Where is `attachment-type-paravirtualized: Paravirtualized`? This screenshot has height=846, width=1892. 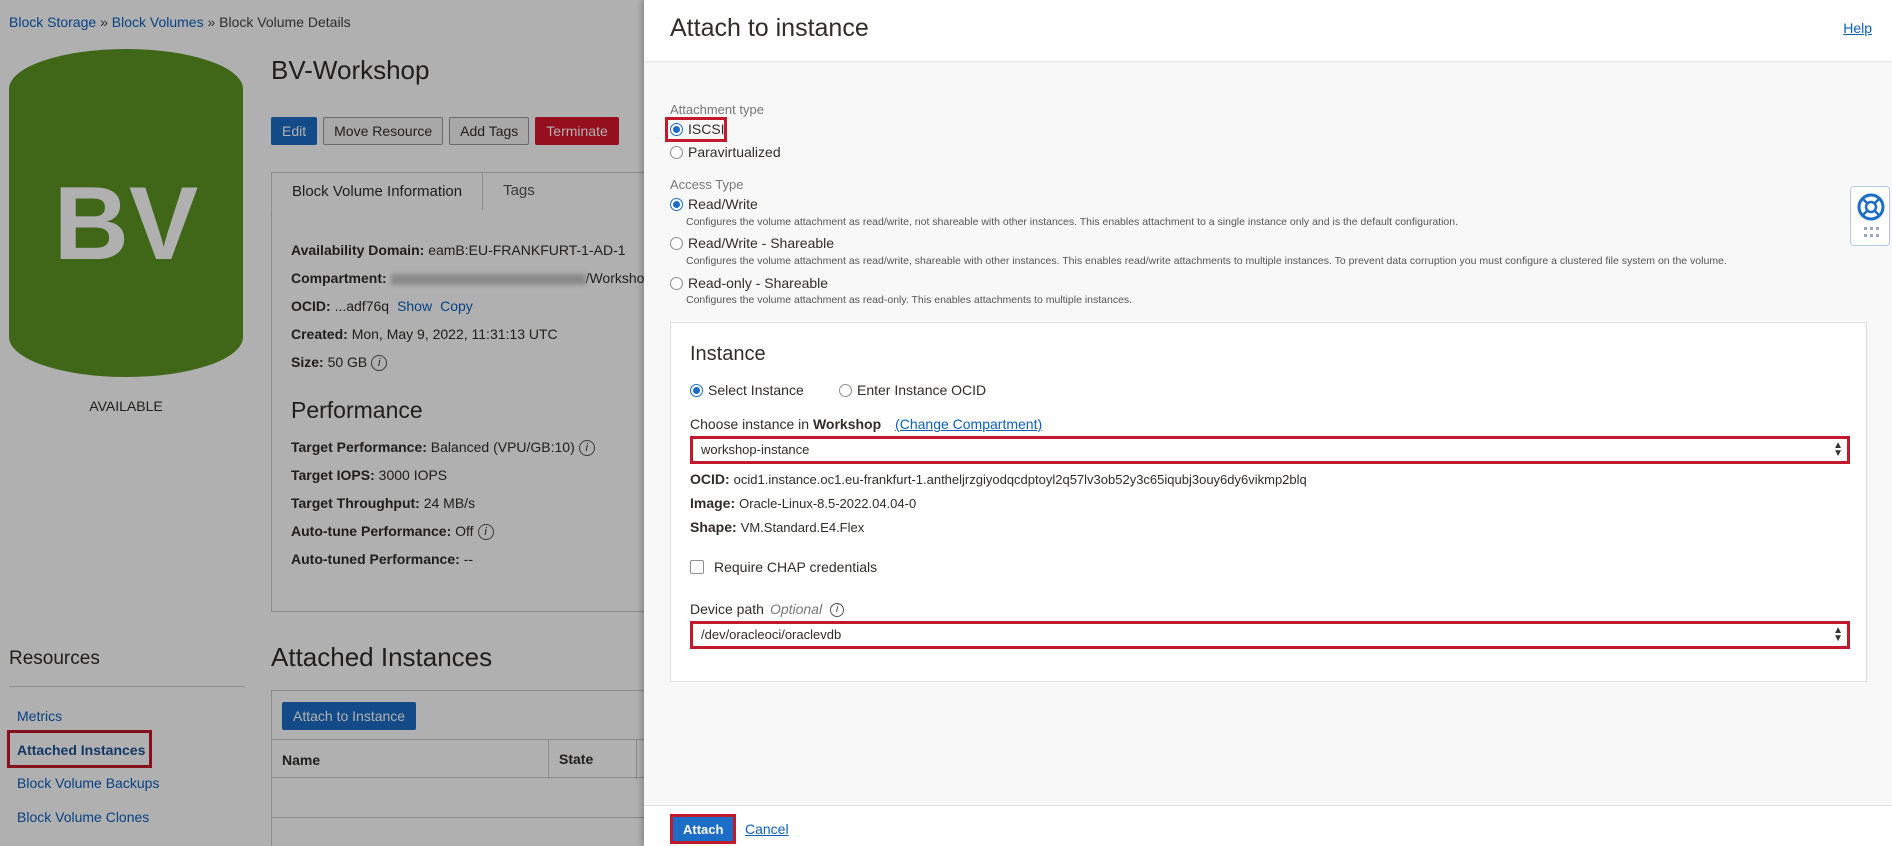
attachment-type-paravirtualized: Paravirtualized is located at coordinates (725, 152).